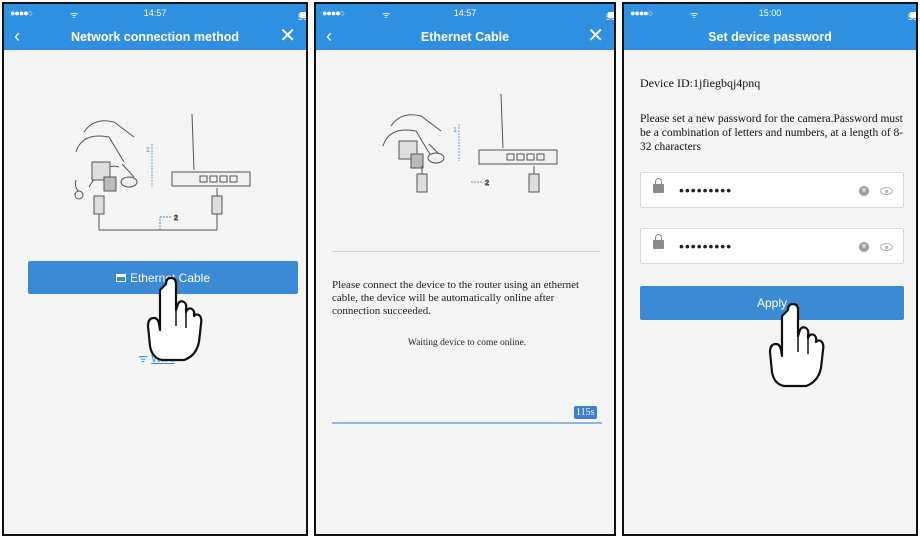  Describe the element at coordinates (700, 83) in the screenshot. I see `device-id-label: Device ID:1jfiegbqj4pnq` at that location.